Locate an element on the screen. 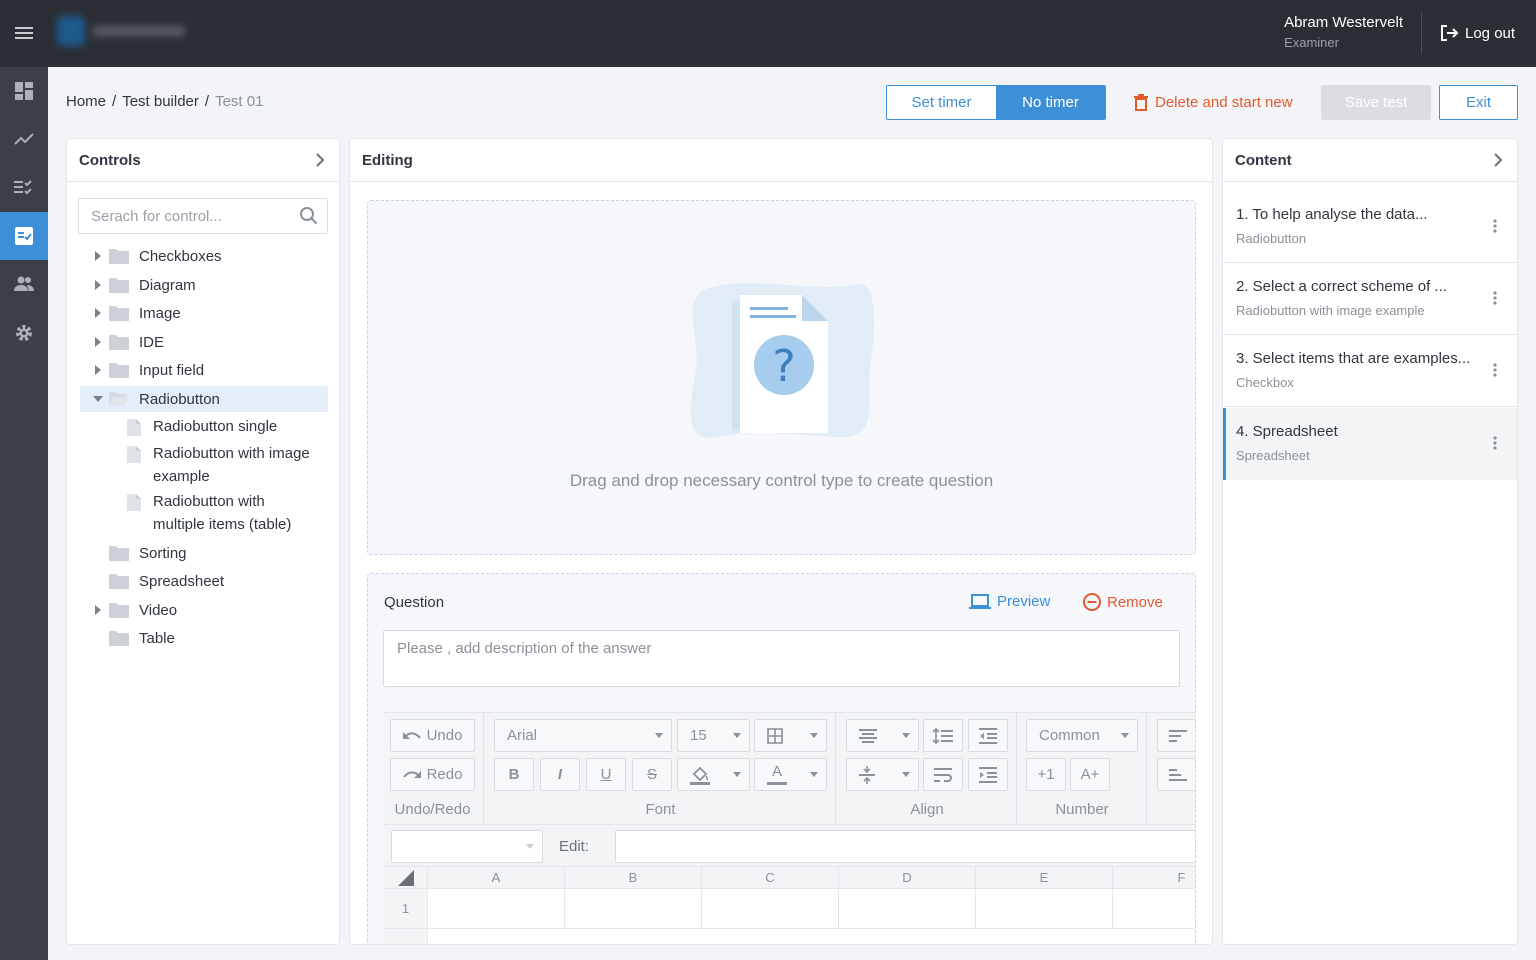  delete-and-start-new-button: Delete and start new is located at coordinates (1213, 102).